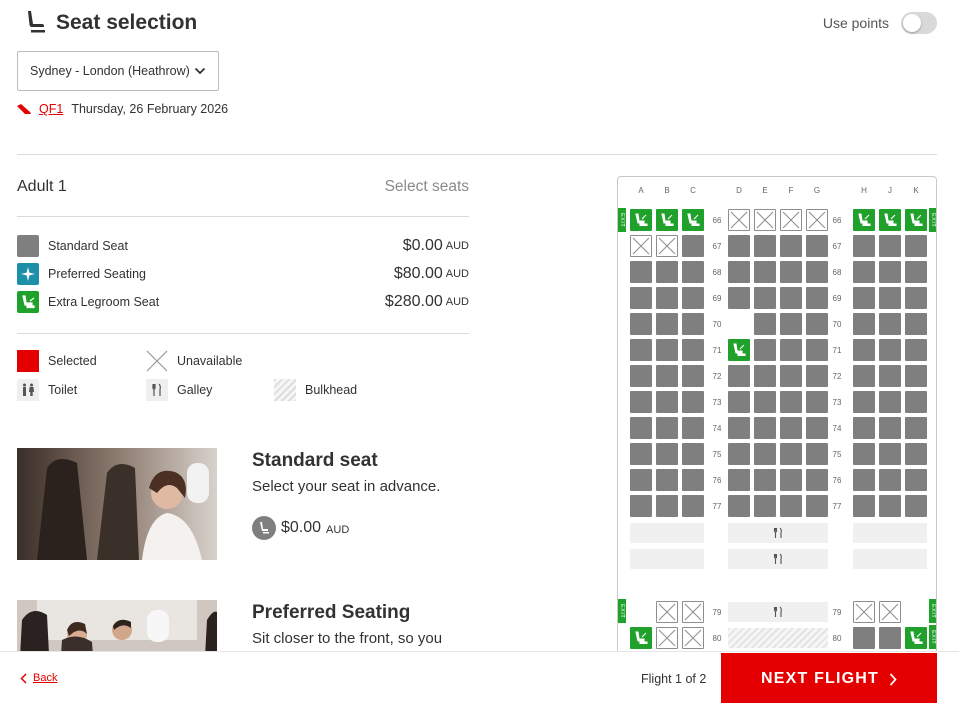  Describe the element at coordinates (791, 428) in the screenshot. I see `seat-F74` at that location.